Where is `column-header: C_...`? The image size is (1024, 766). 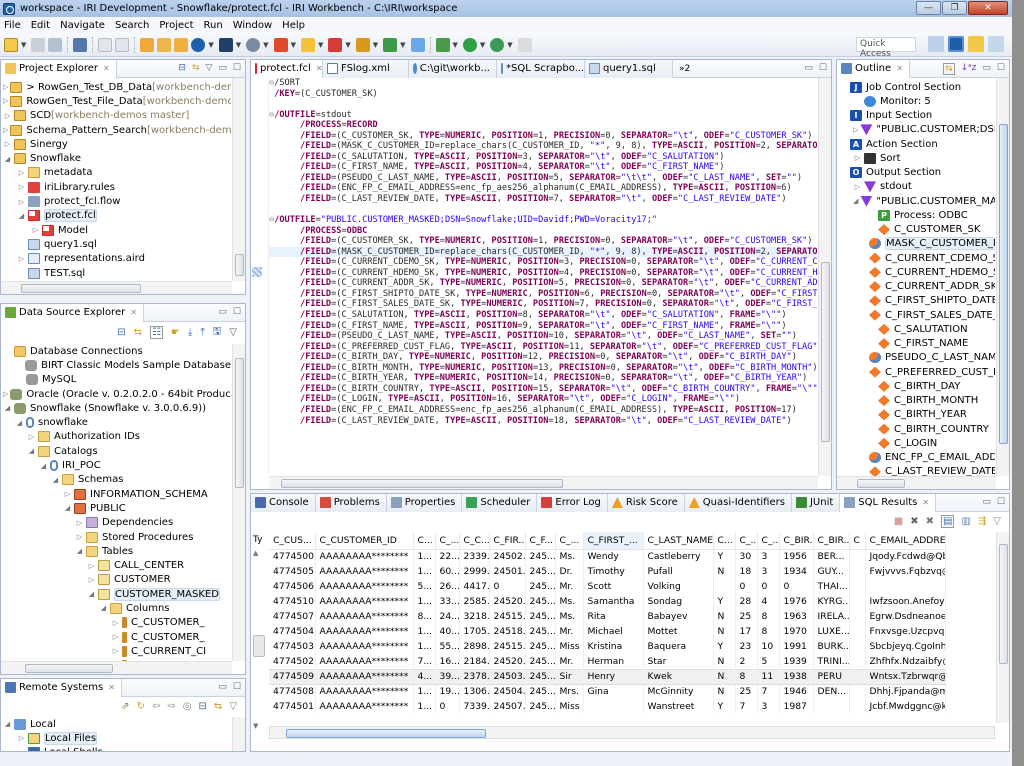
column-header: C_... is located at coordinates (746, 541).